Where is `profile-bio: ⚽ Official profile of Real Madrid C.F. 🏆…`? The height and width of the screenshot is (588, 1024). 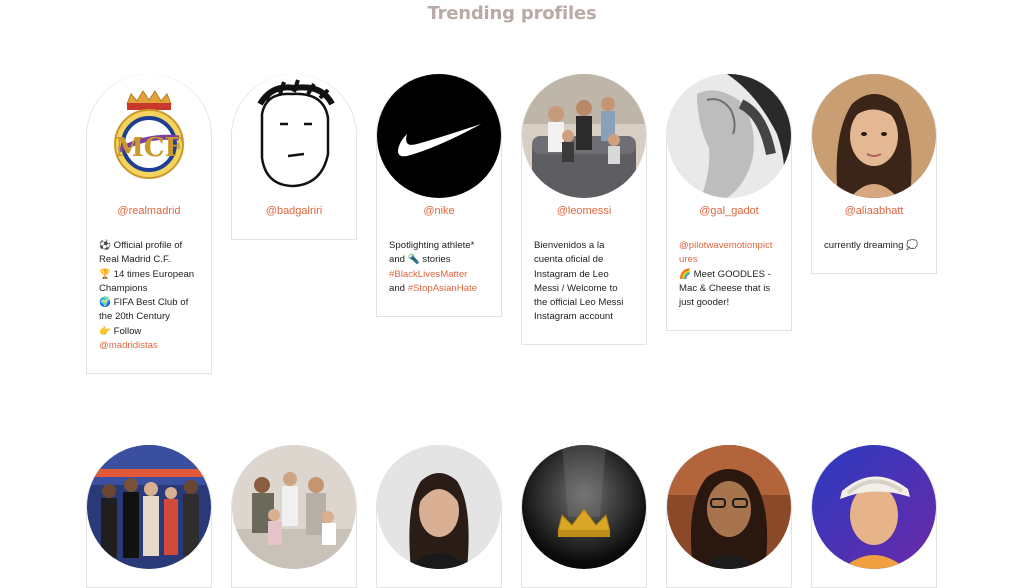
profile-bio: ⚽ Official profile of Real Madrid C.F. 🏆… is located at coordinates (151, 296).